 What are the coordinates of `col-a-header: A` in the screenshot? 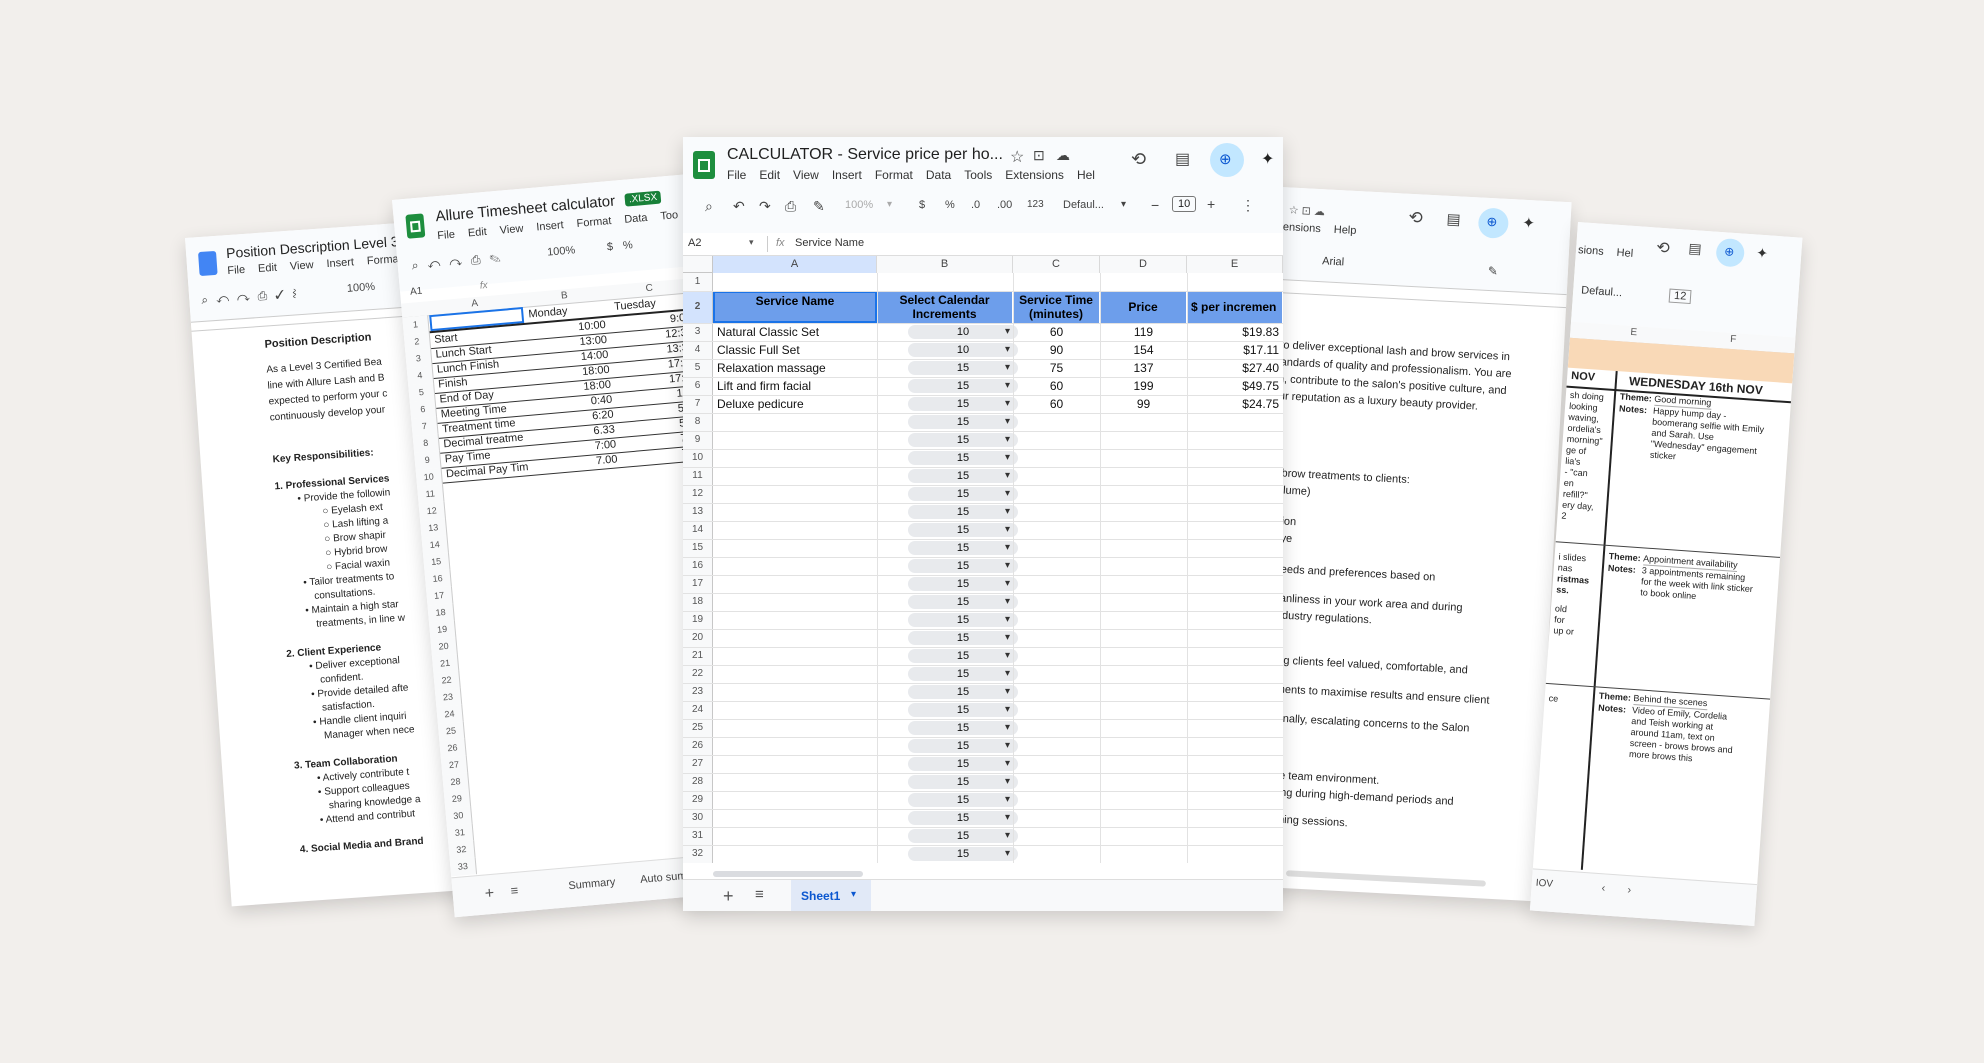 It's located at (795, 264).